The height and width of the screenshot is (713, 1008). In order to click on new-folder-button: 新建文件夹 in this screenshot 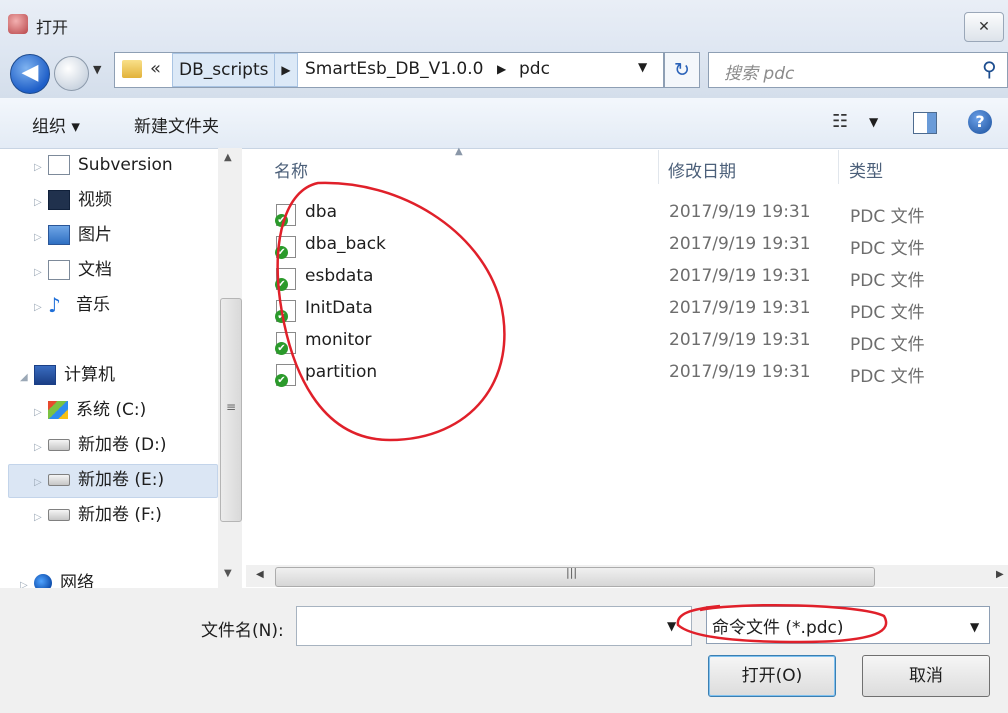, I will do `click(176, 124)`.